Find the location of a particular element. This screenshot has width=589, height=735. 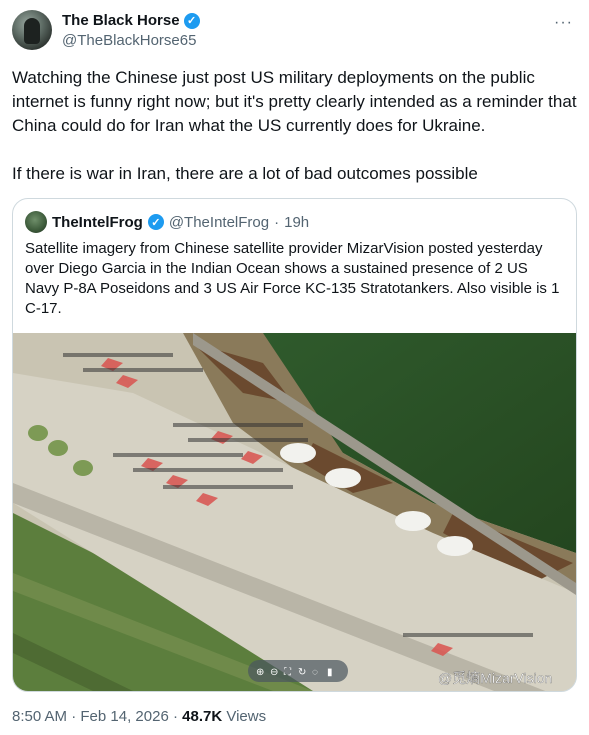

views-count: 48.7K is located at coordinates (202, 716).